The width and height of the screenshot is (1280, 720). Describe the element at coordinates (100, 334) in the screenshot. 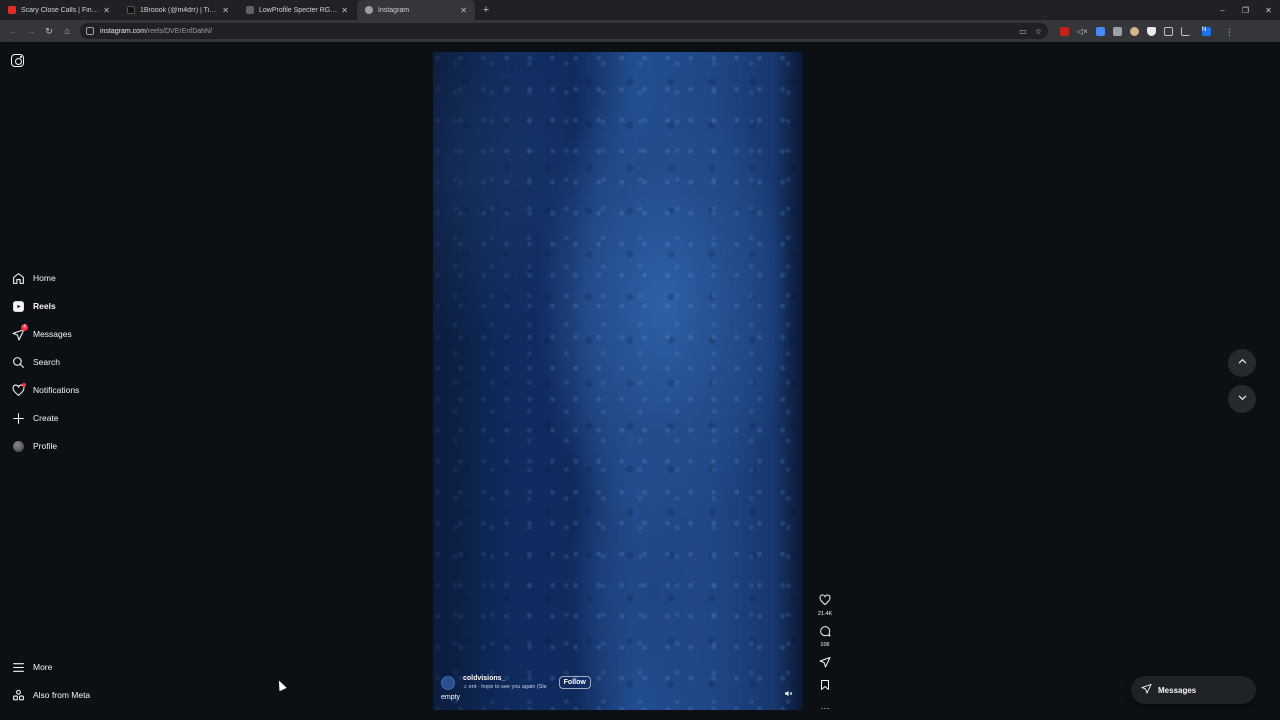

I see `sidebar-item-messages: 4 Messages` at that location.